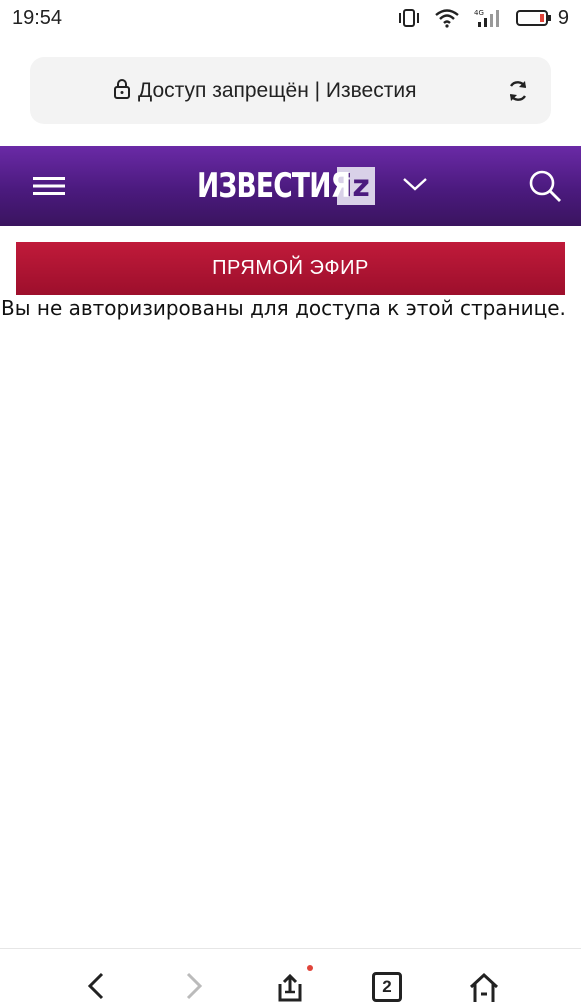 The image size is (581, 1006). I want to click on chevron-down-icon, so click(415, 184).